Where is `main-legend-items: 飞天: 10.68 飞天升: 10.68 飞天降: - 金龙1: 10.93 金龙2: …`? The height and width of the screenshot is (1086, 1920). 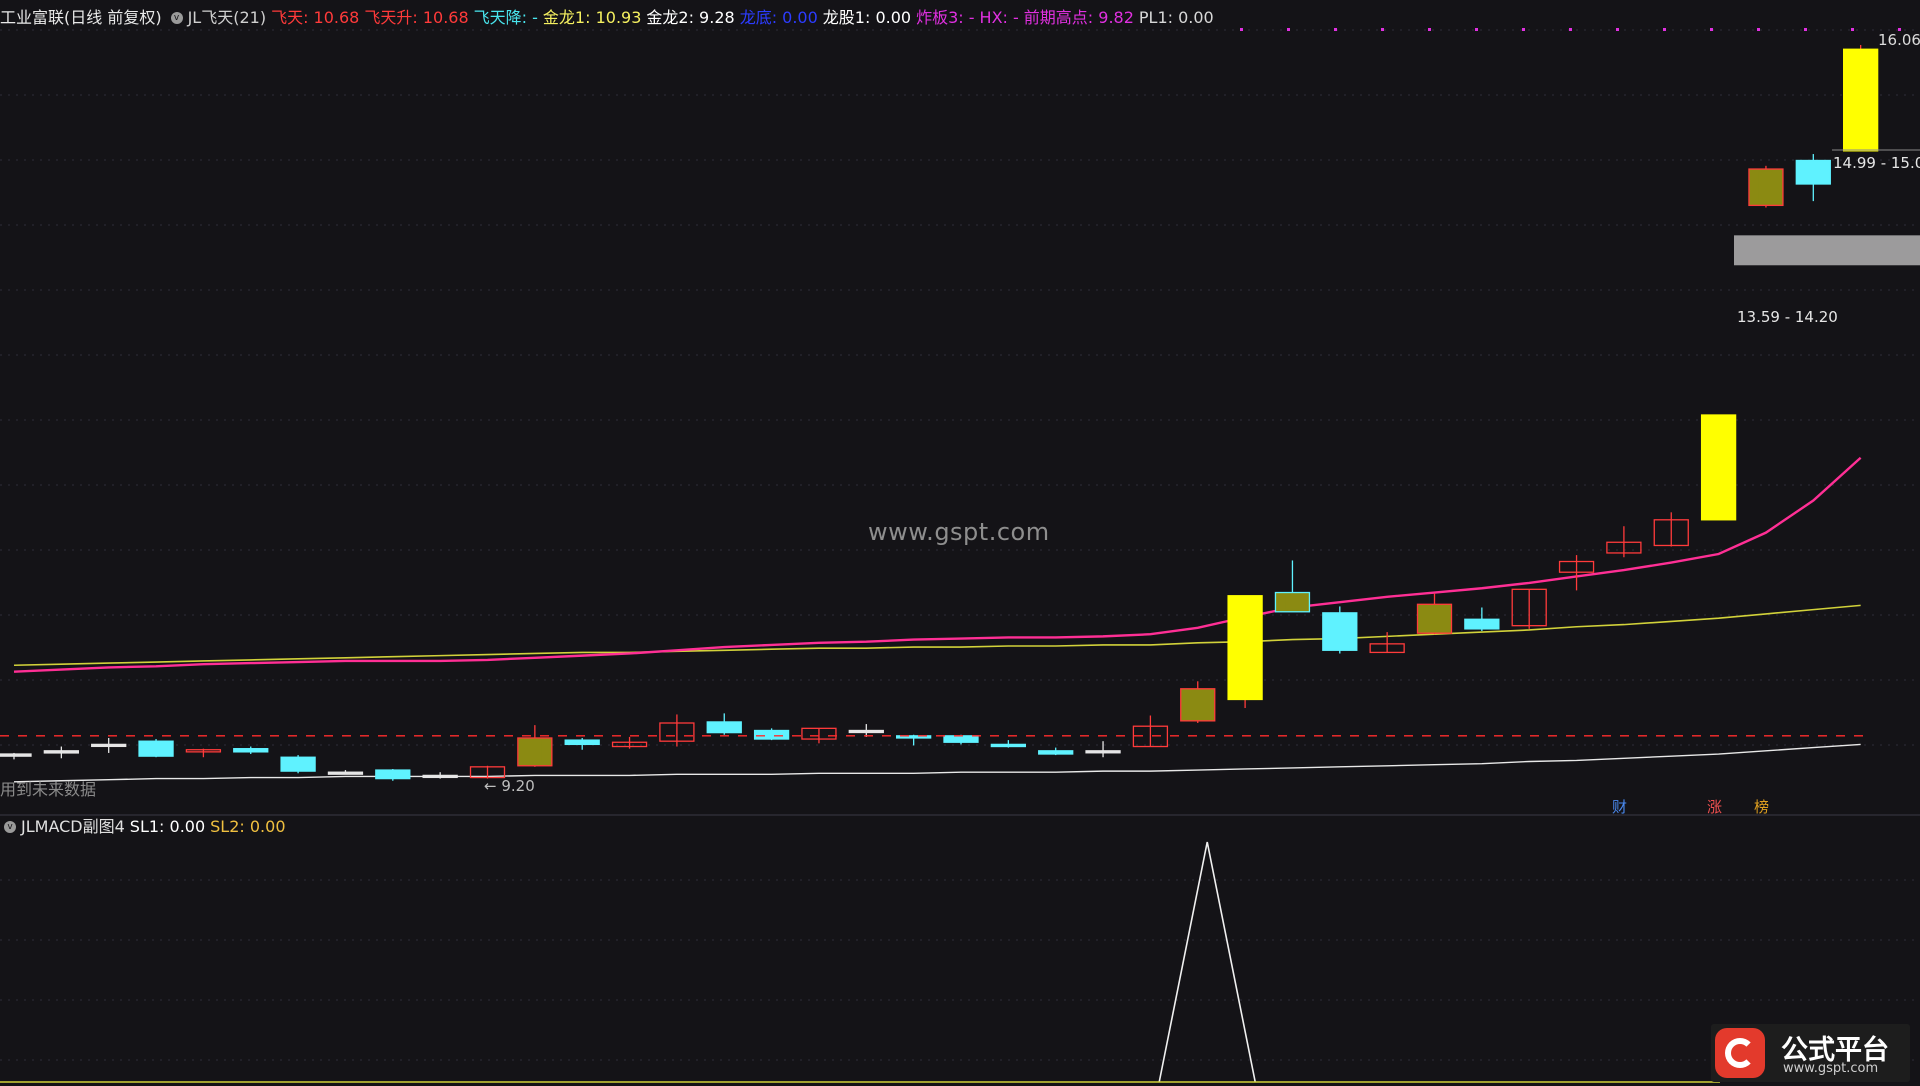
main-legend-items: 飞天: 10.68 飞天升: 10.68 飞天降: - 金龙1: 10.93 金龙2: … is located at coordinates (745, 18).